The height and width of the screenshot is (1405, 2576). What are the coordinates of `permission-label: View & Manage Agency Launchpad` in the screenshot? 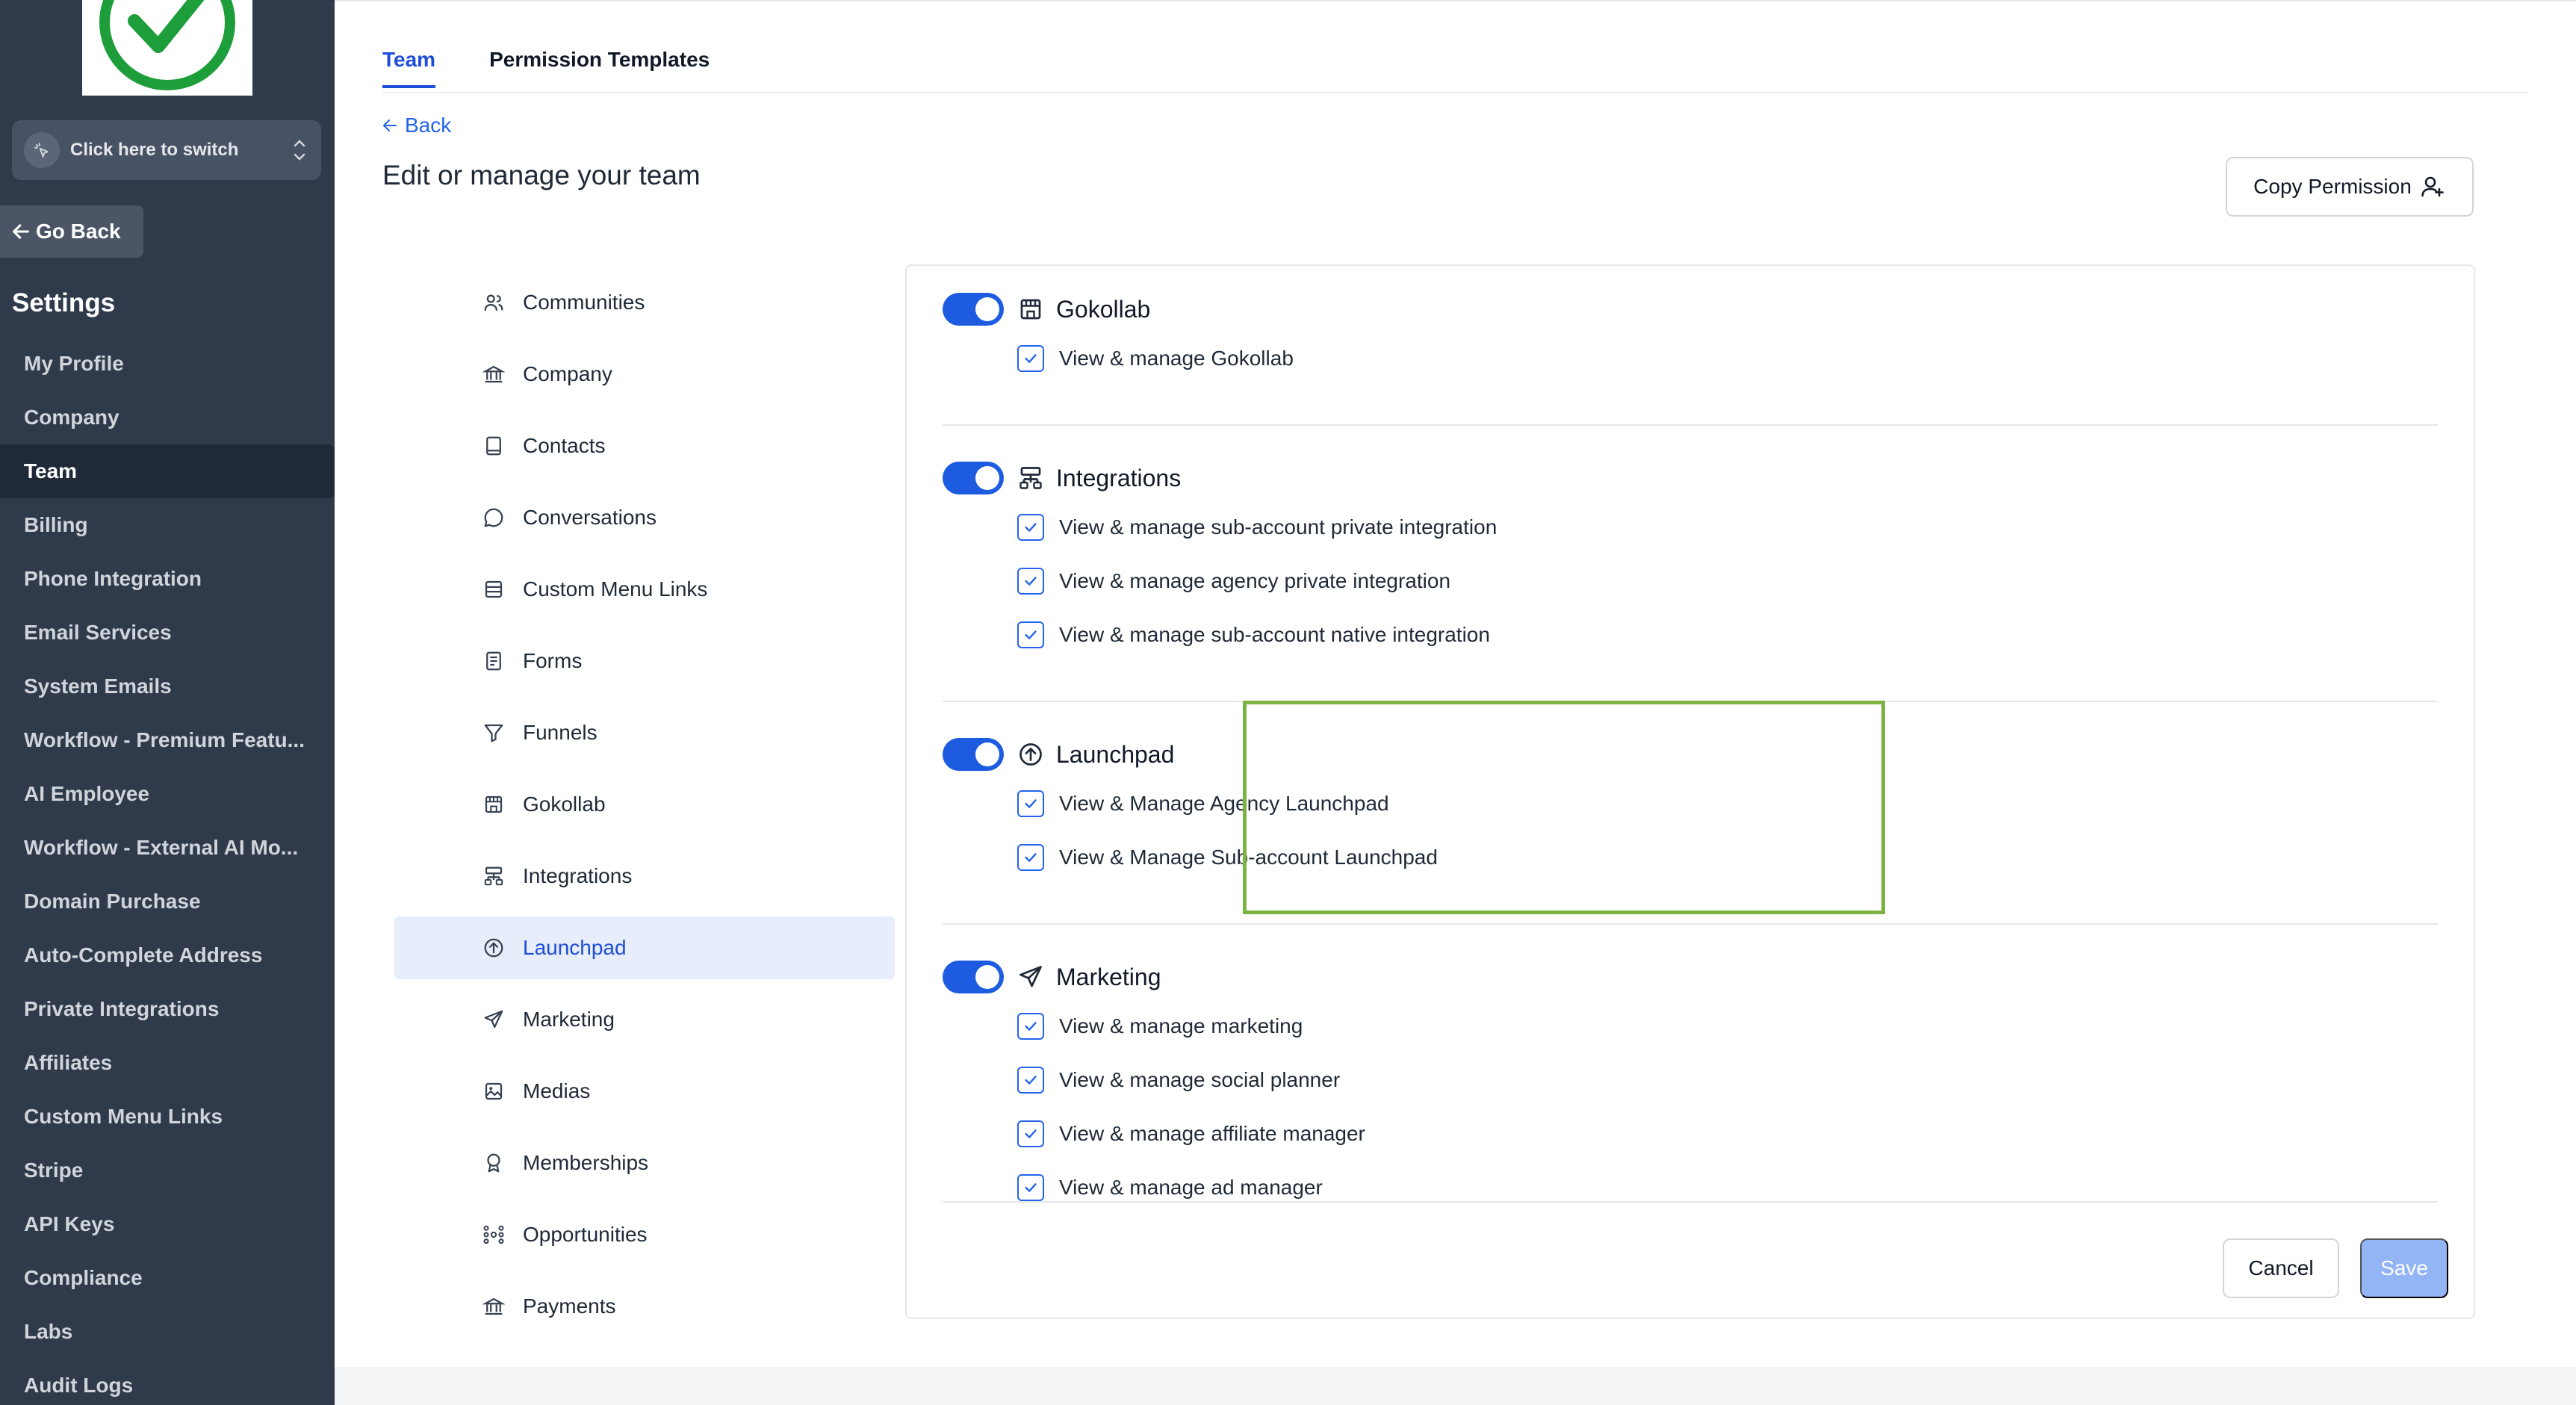 It's located at (1224, 804).